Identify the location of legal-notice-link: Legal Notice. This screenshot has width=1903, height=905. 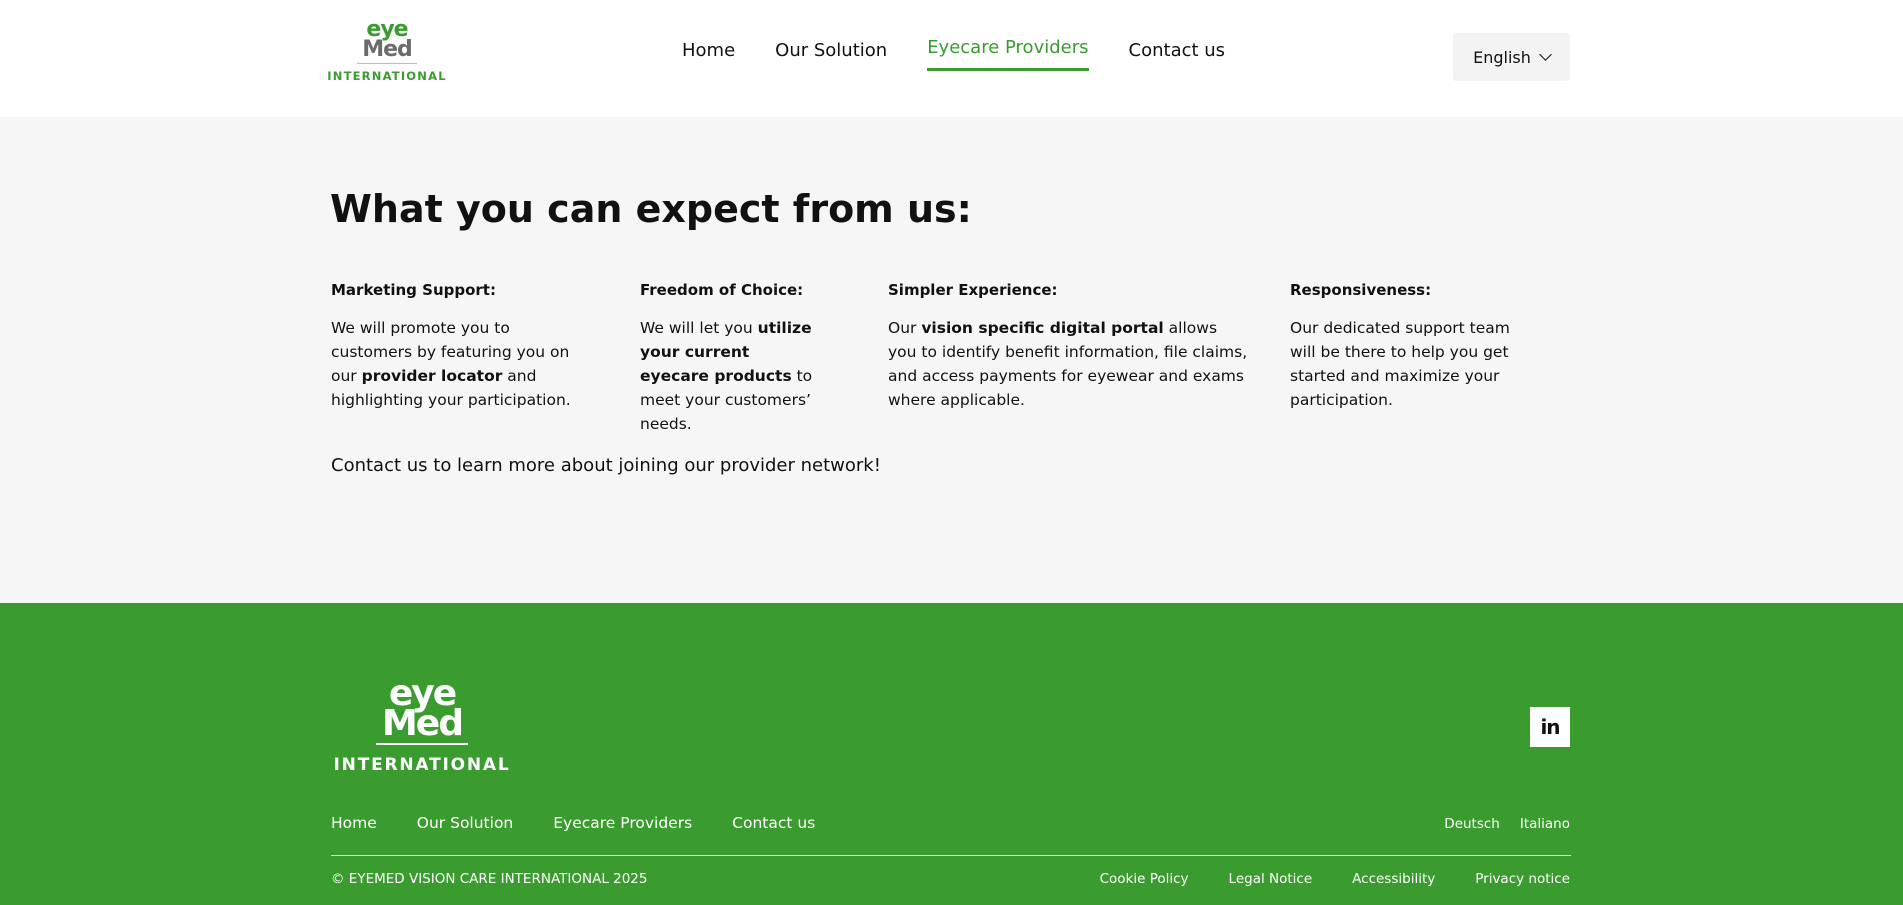
(1271, 879).